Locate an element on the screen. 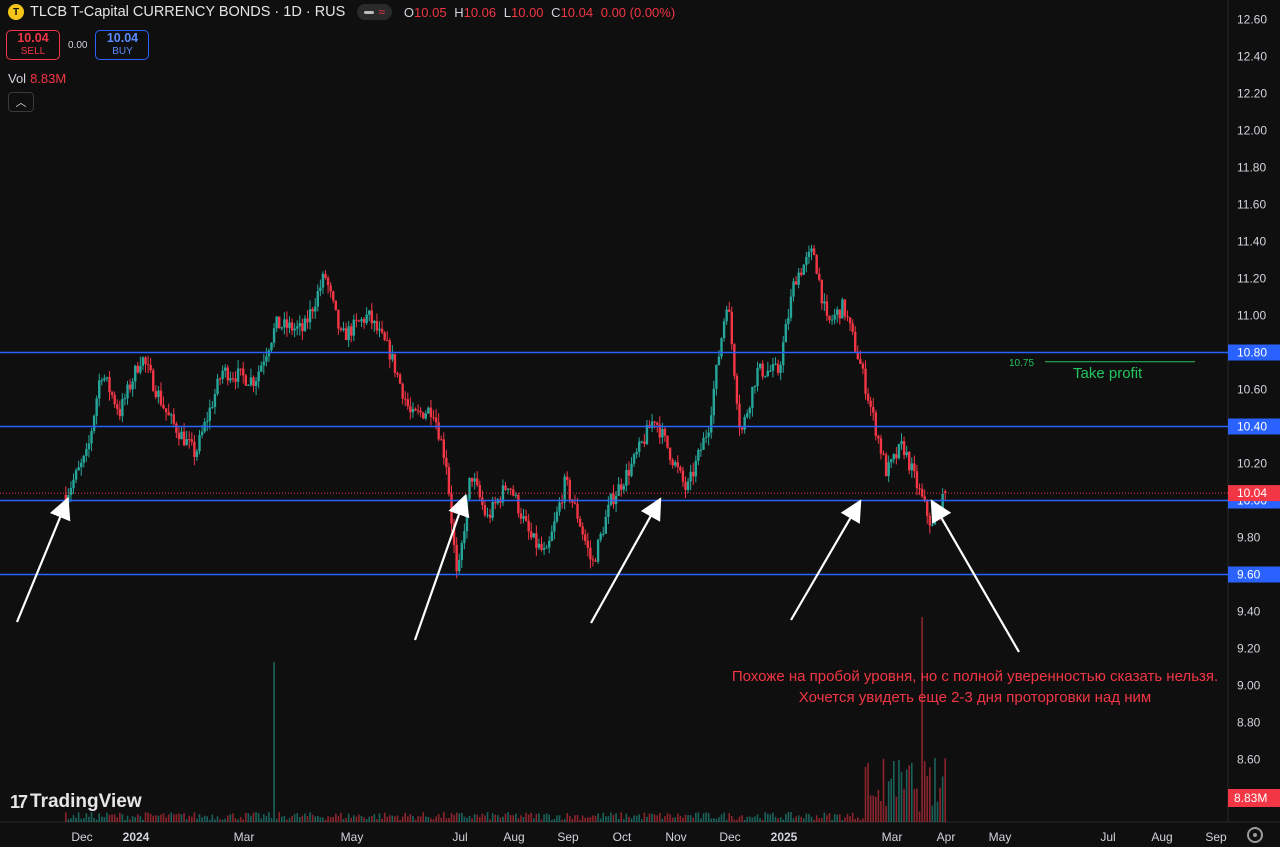  symbol-title: TLCB T-Capital CURRENCY BONDS · 1D · RUS is located at coordinates (187, 12).